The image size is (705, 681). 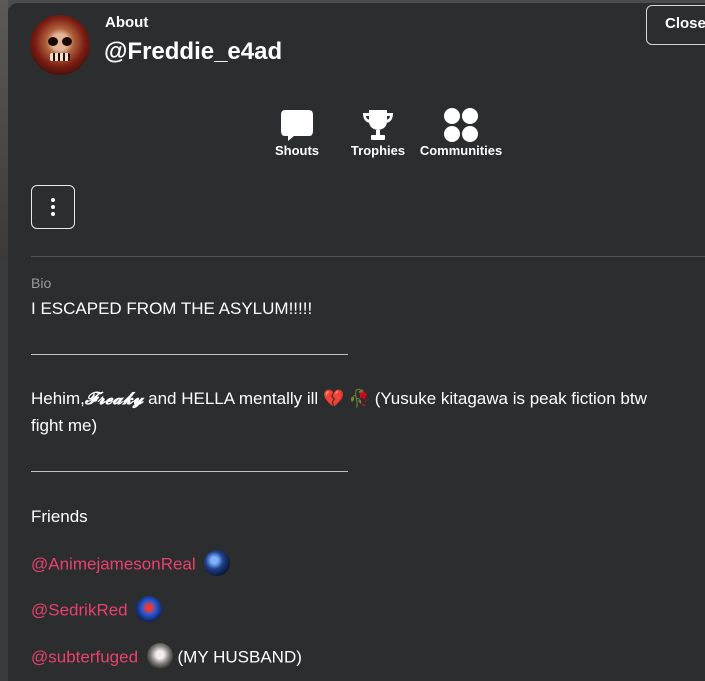 What do you see at coordinates (297, 150) in the screenshot?
I see `nav-label: Shouts` at bounding box center [297, 150].